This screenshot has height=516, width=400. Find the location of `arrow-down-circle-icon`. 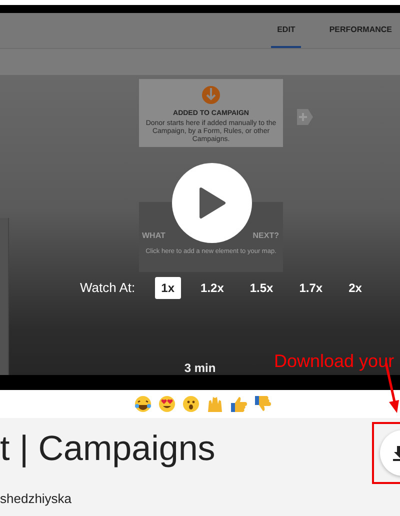

arrow-down-circle-icon is located at coordinates (211, 94).